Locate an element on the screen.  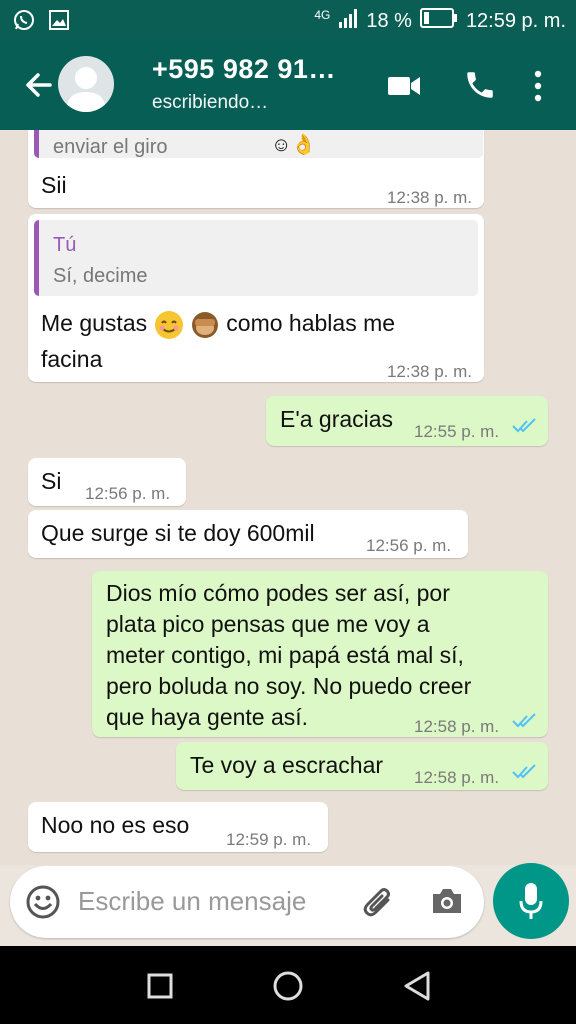
see-no-evil-monkey-icon is located at coordinates (205, 325).